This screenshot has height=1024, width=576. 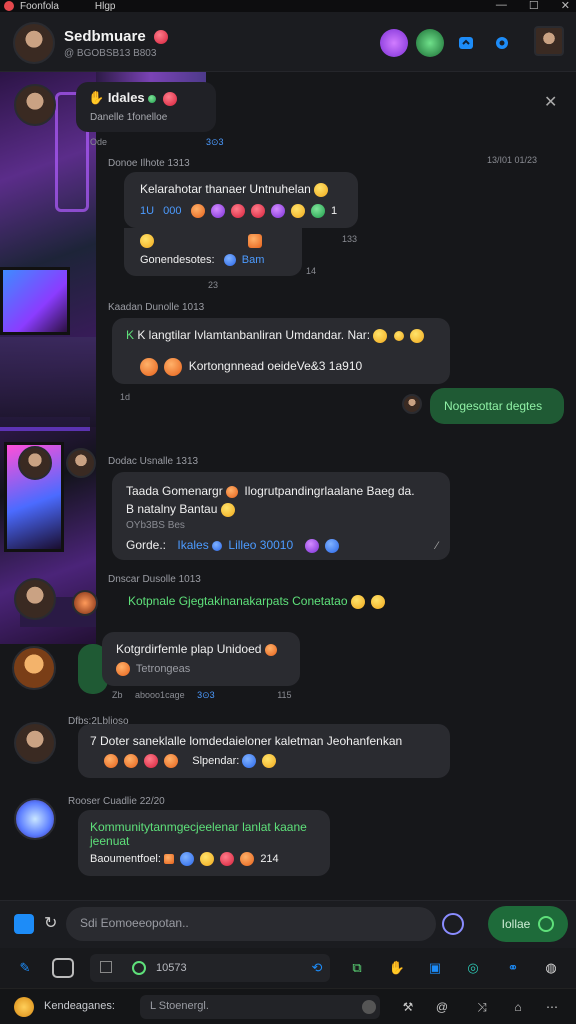 What do you see at coordinates (198, 649) in the screenshot?
I see `message-title: Kotgrdirfemle plap Unidoed` at bounding box center [198, 649].